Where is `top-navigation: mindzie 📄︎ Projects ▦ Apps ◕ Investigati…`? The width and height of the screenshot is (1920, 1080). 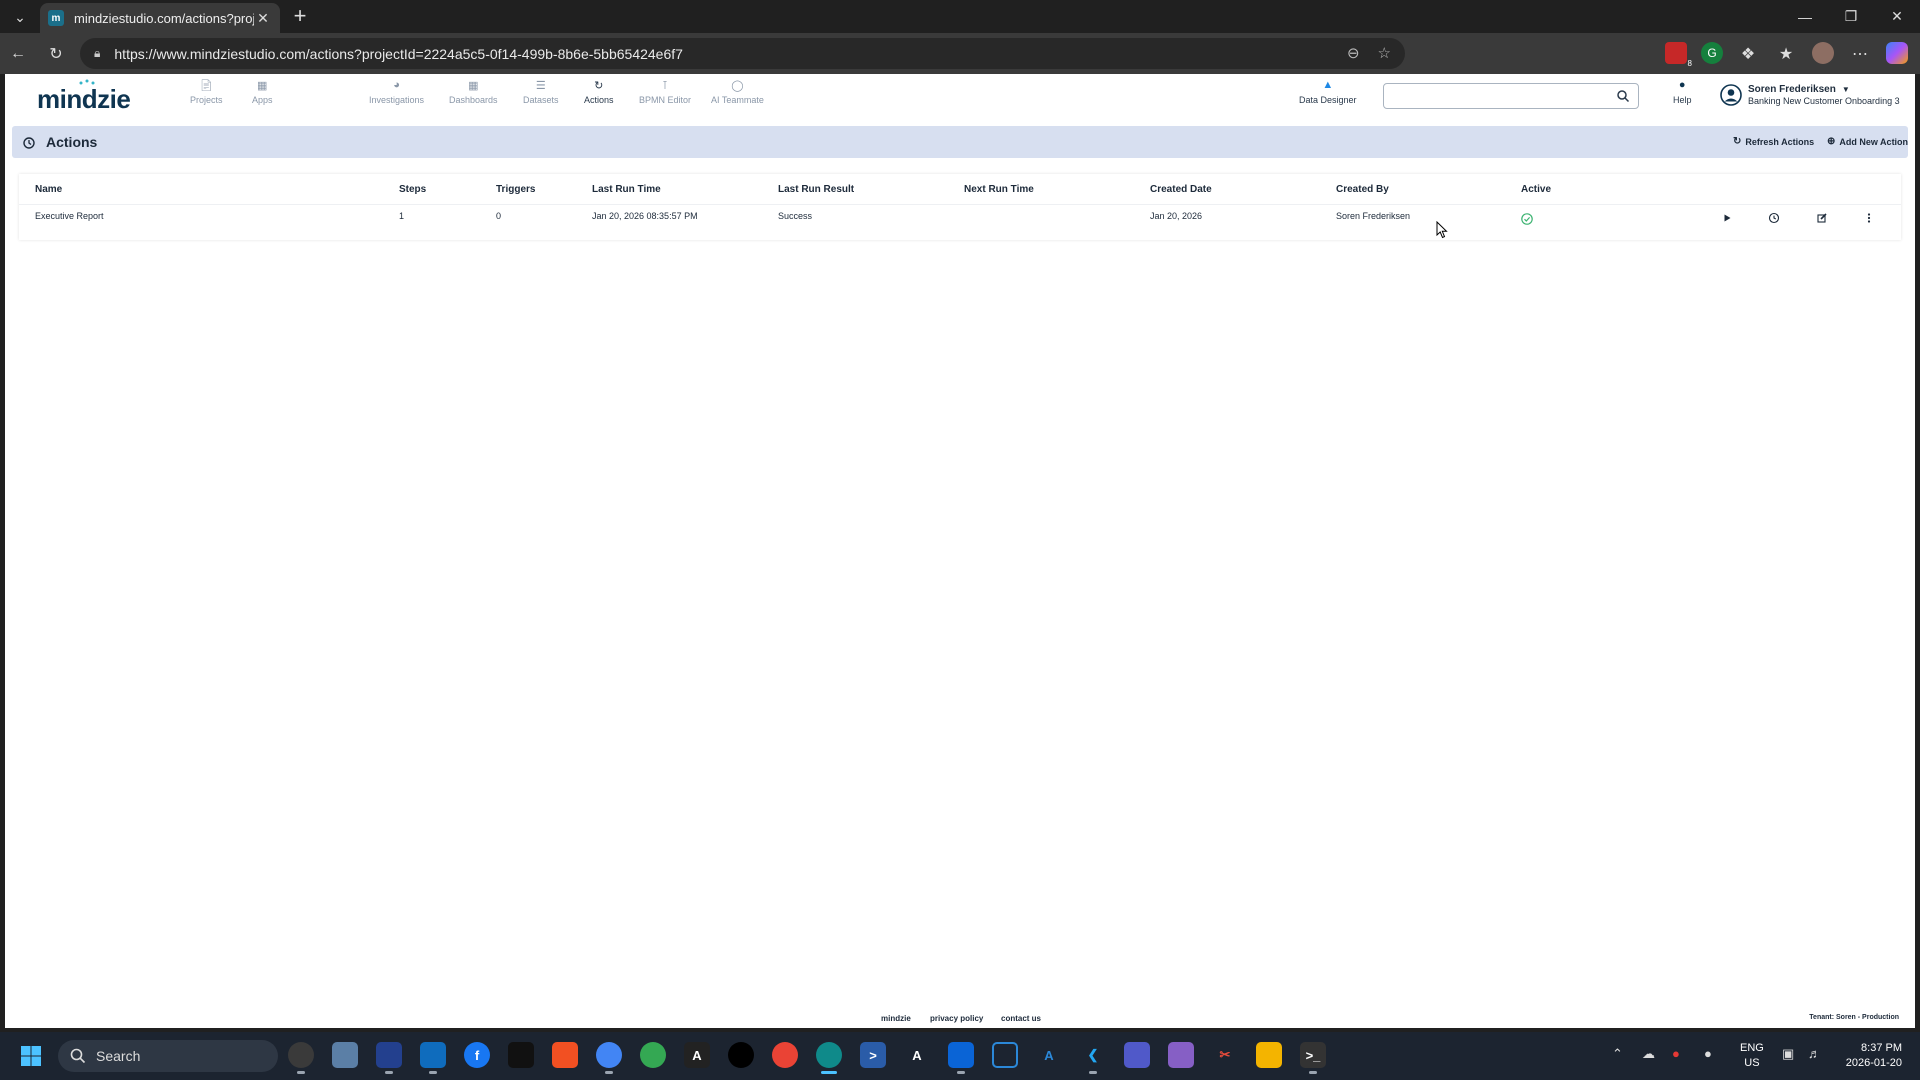 top-navigation: mindzie 📄︎ Projects ▦ Apps ◕ Investigati… is located at coordinates (960, 97).